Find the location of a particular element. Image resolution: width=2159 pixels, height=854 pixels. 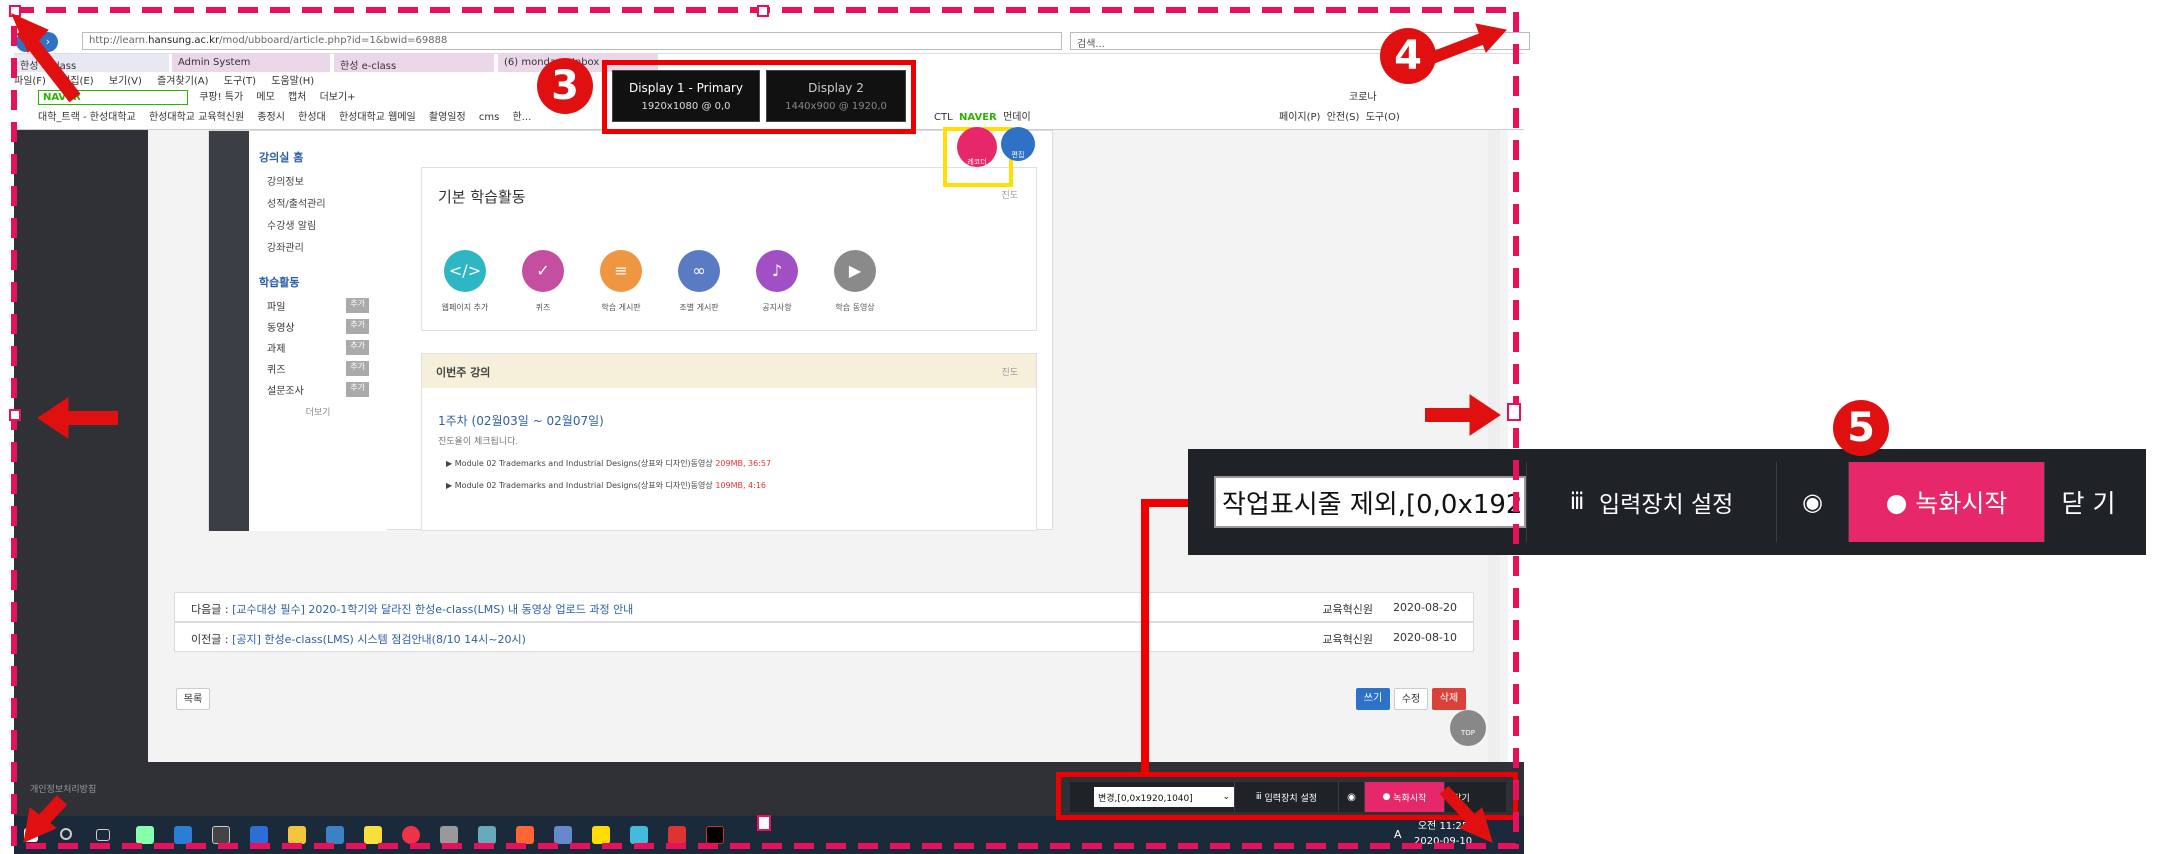

arrow-top-right is located at coordinates (1458, 48).